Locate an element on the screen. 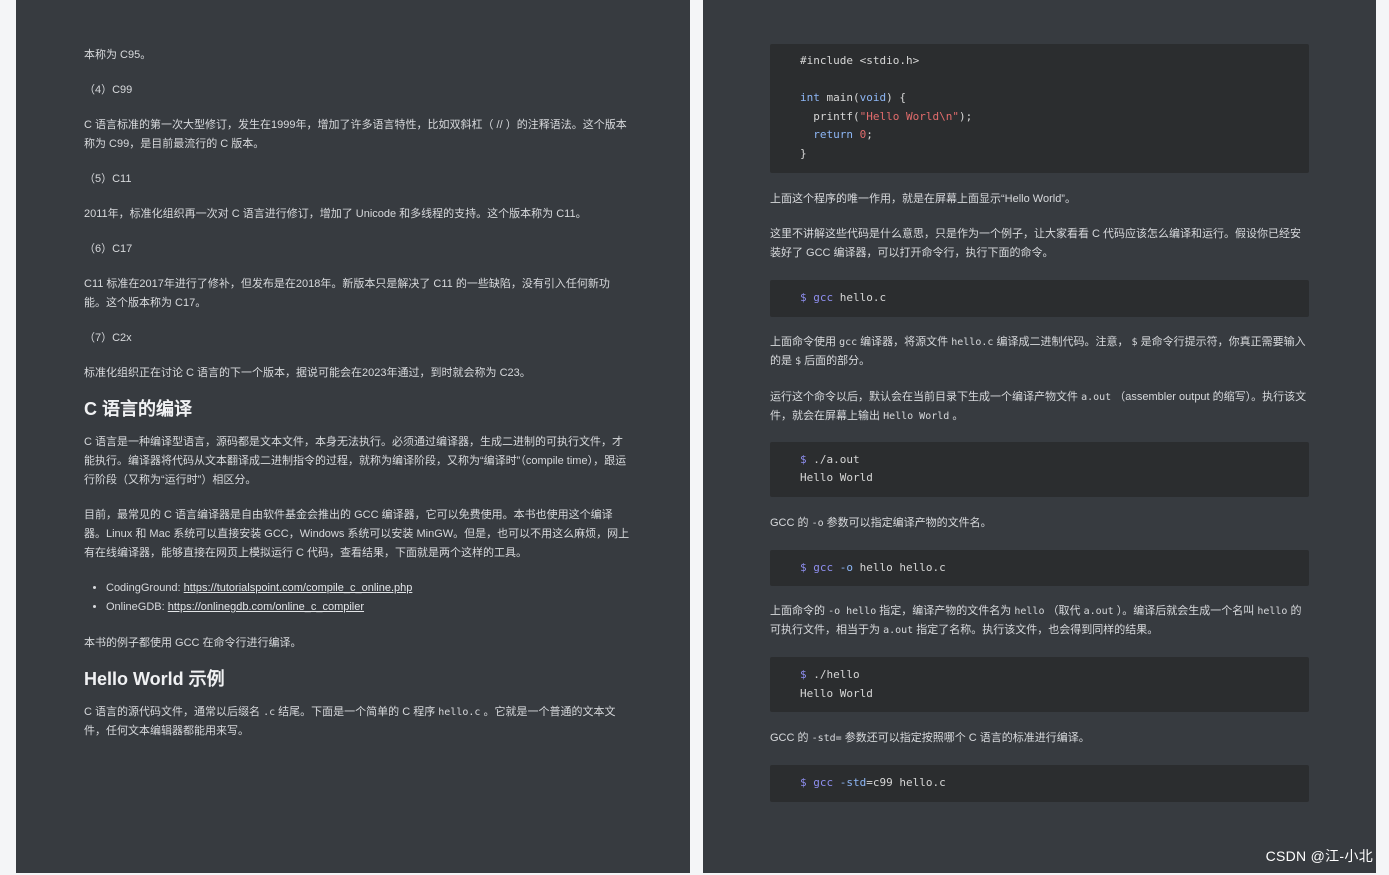 This screenshot has height=875, width=1389. paragraph: 本称为 C95。 is located at coordinates (118, 55).